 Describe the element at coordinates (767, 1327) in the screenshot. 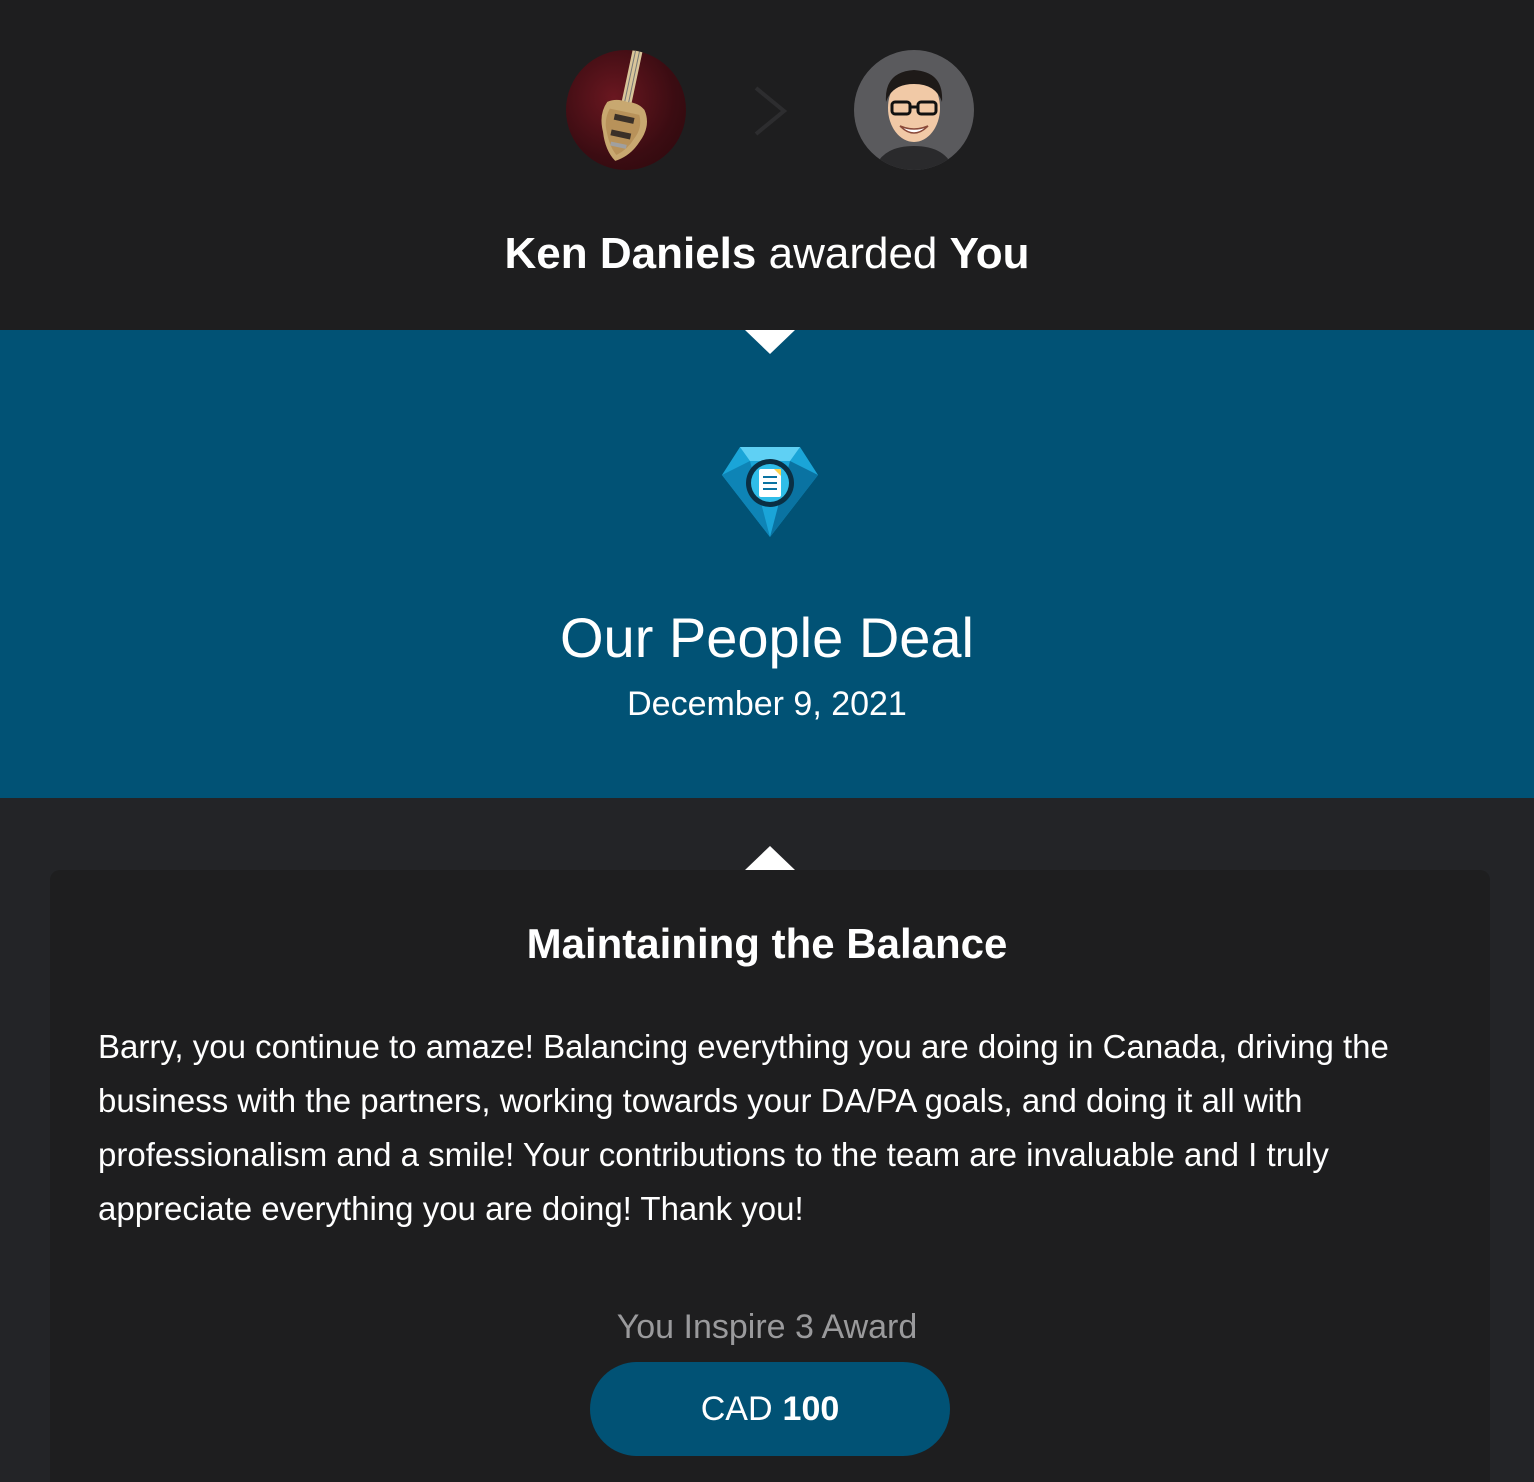

I see `award-level-name: You Inspire 3 Award` at that location.